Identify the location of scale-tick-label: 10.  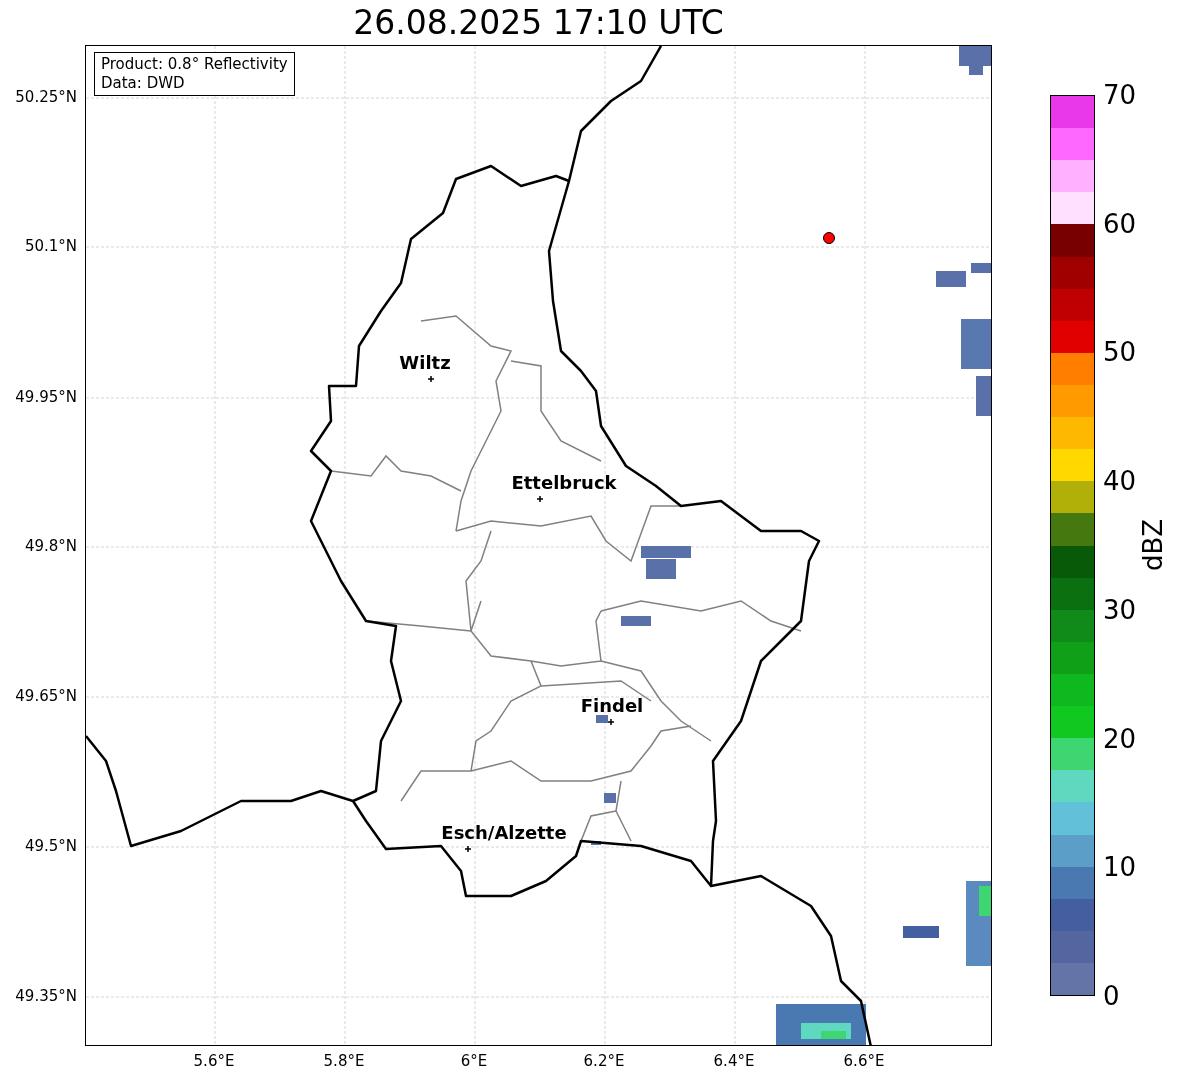
(1120, 867).